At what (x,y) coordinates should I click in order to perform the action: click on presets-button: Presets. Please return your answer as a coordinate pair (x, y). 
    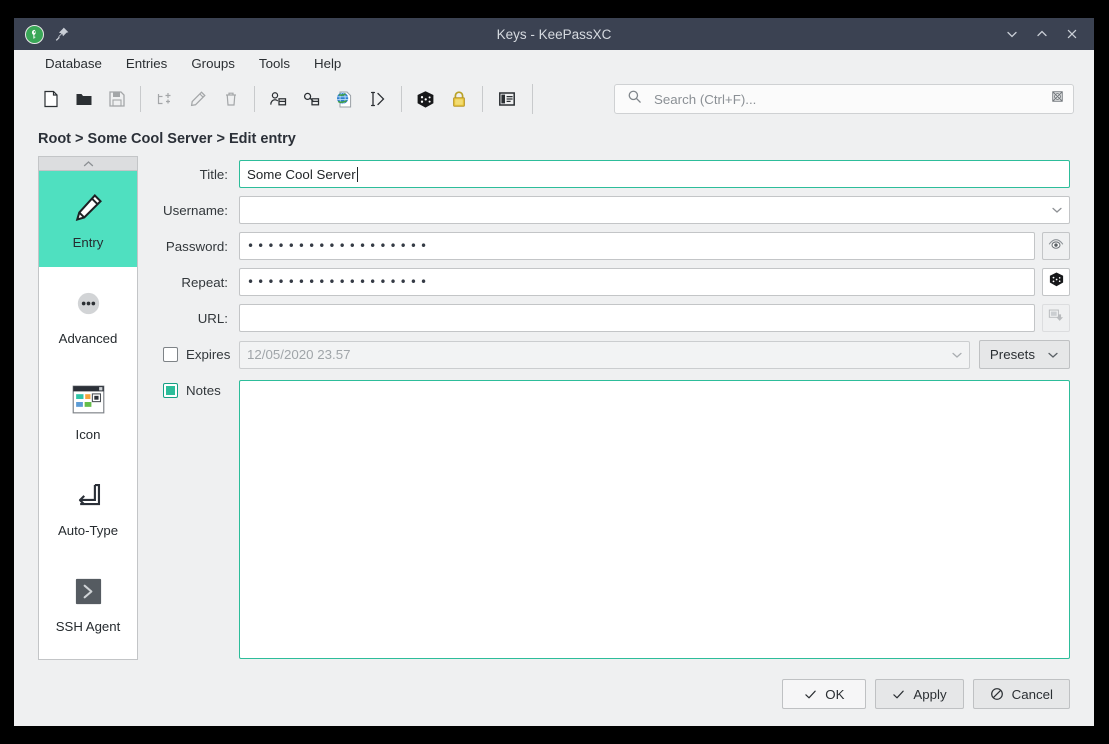
    Looking at the image, I should click on (1024, 354).